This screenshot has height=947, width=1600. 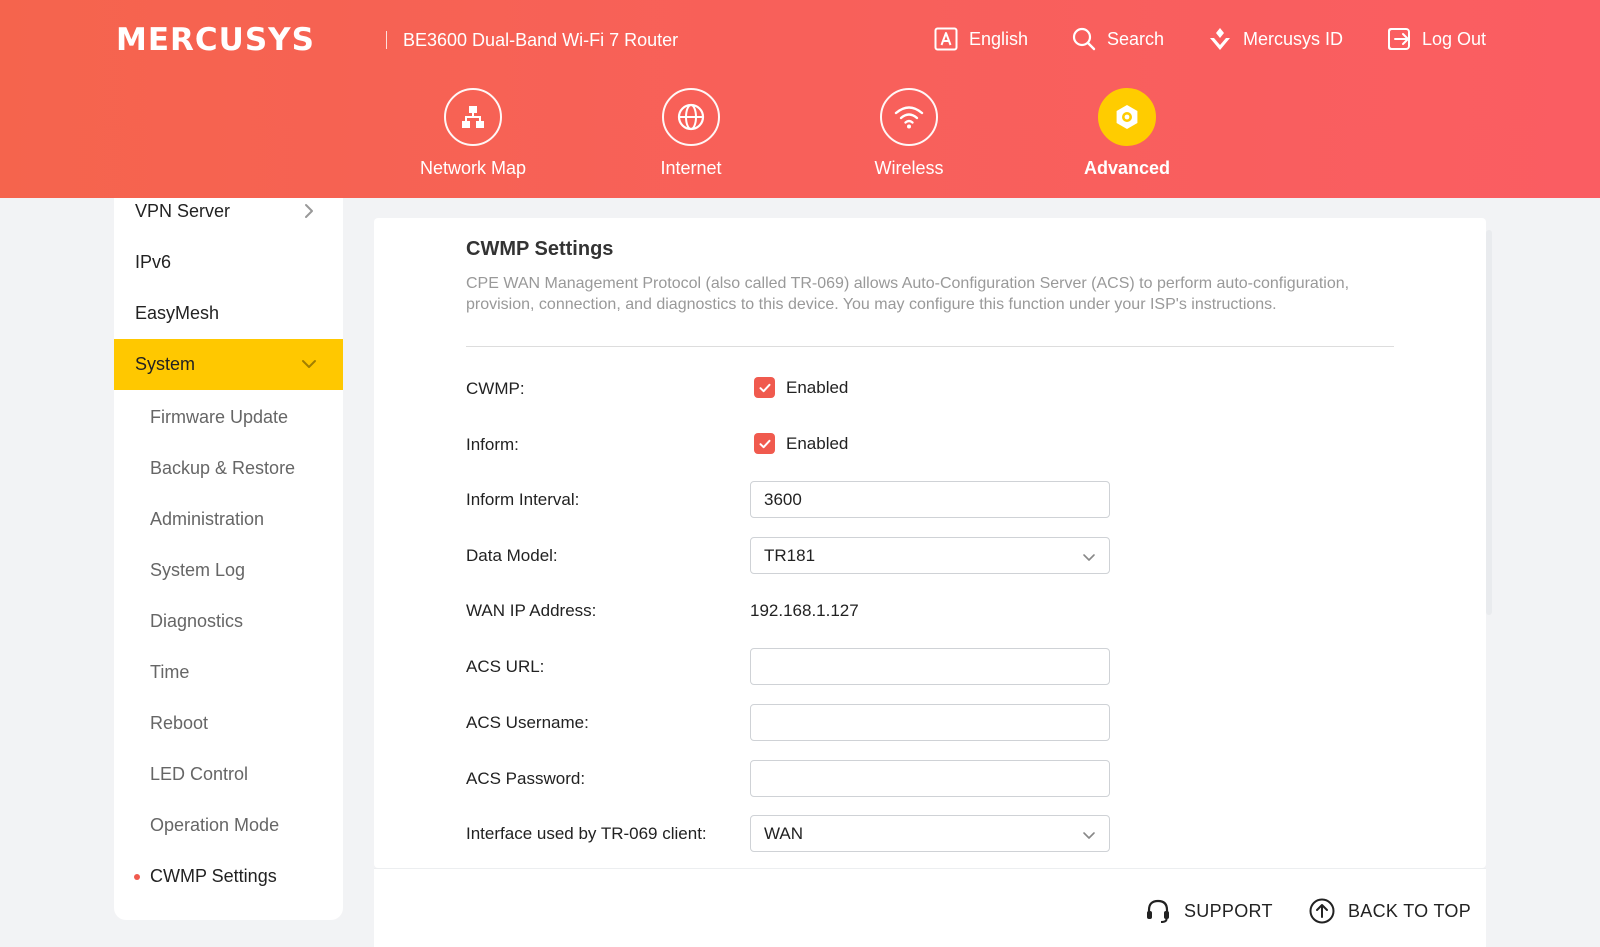 I want to click on sidebar-item-operation-mode: Operation Mode, so click(x=228, y=825).